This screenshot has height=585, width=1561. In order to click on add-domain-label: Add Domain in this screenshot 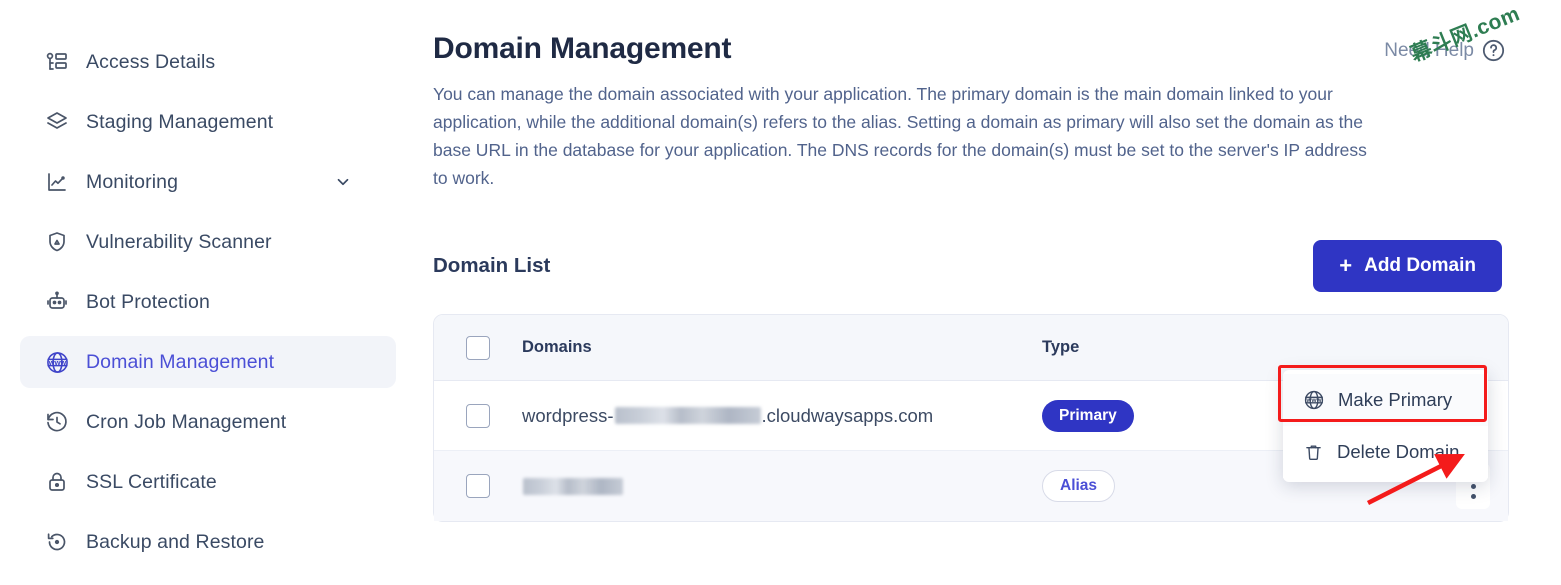, I will do `click(1420, 265)`.